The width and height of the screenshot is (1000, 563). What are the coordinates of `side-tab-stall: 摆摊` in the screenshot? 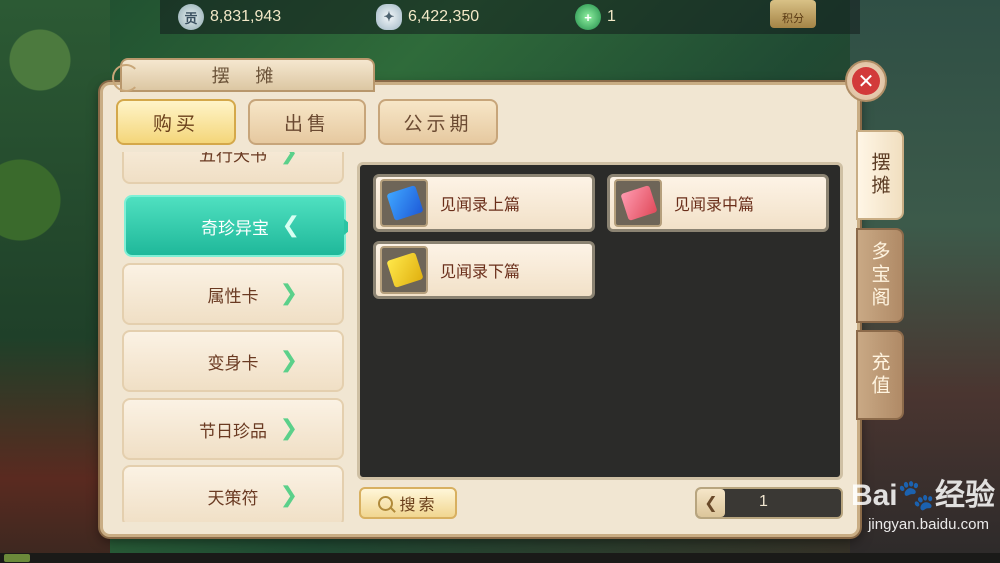 It's located at (880, 175).